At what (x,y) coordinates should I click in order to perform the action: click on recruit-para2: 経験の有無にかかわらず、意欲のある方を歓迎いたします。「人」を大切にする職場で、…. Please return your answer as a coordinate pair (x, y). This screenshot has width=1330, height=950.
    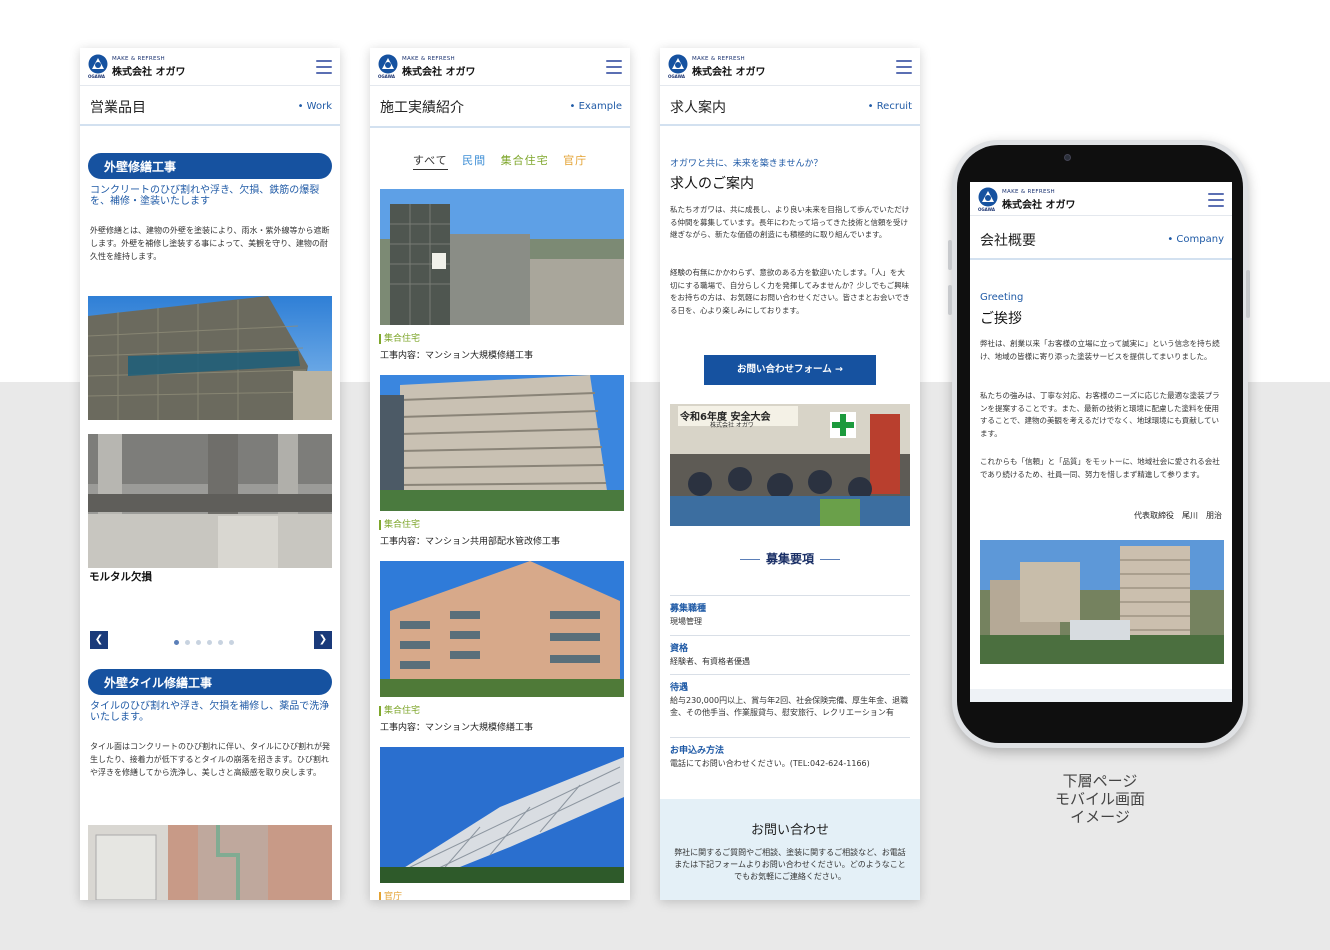
    Looking at the image, I should click on (790, 291).